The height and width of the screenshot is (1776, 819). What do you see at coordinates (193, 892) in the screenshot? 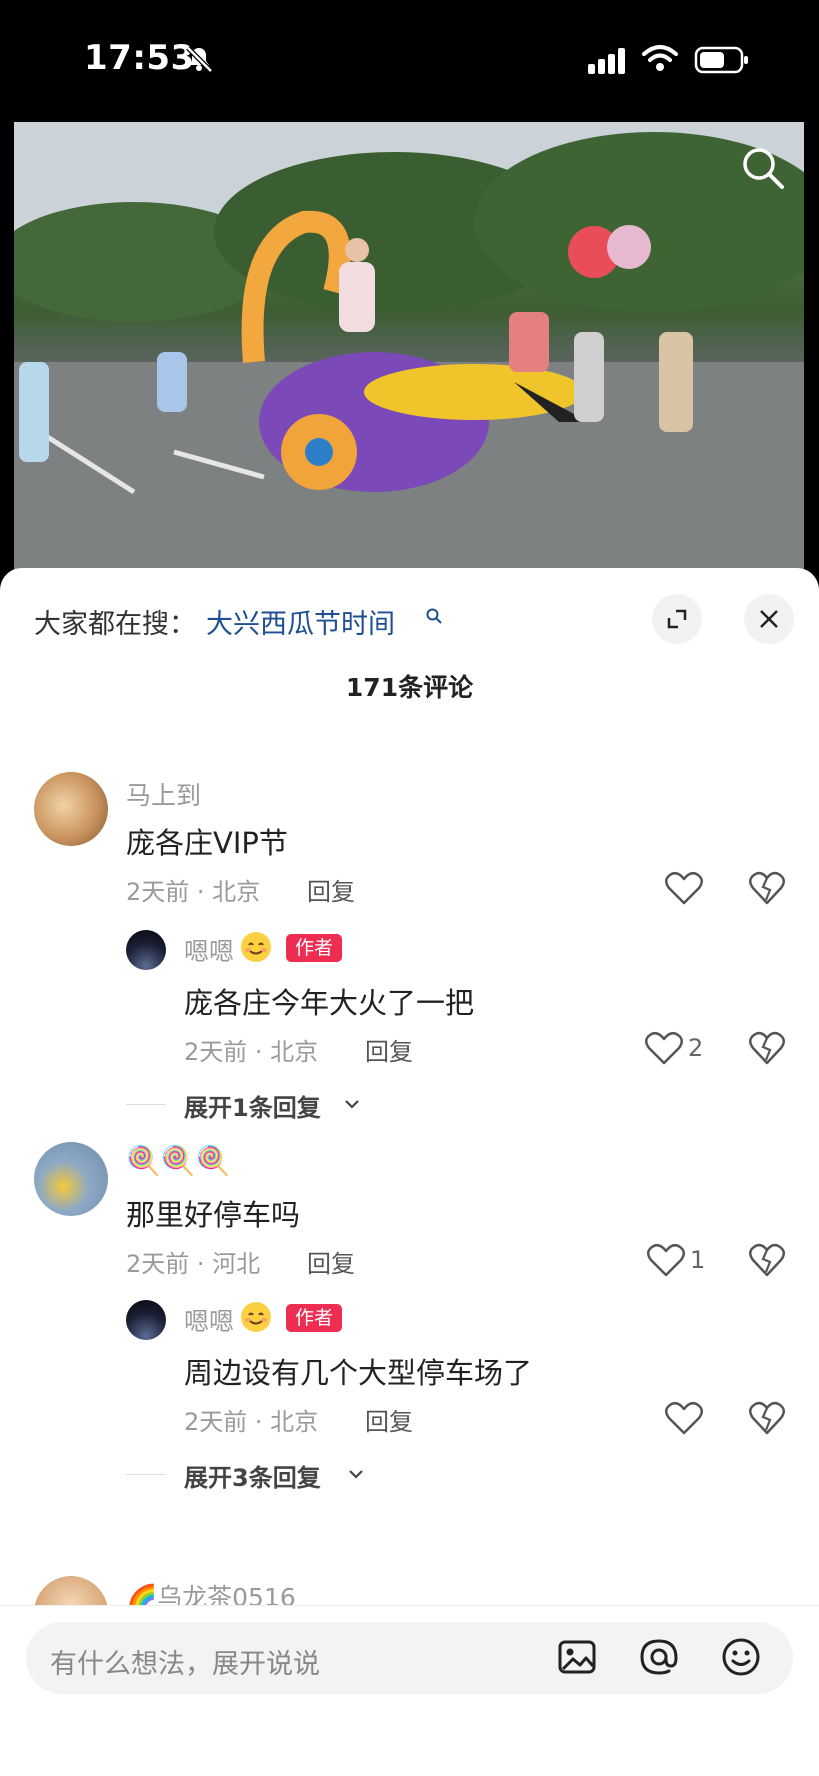
I see `comment-meta: 2天前 · 北京` at bounding box center [193, 892].